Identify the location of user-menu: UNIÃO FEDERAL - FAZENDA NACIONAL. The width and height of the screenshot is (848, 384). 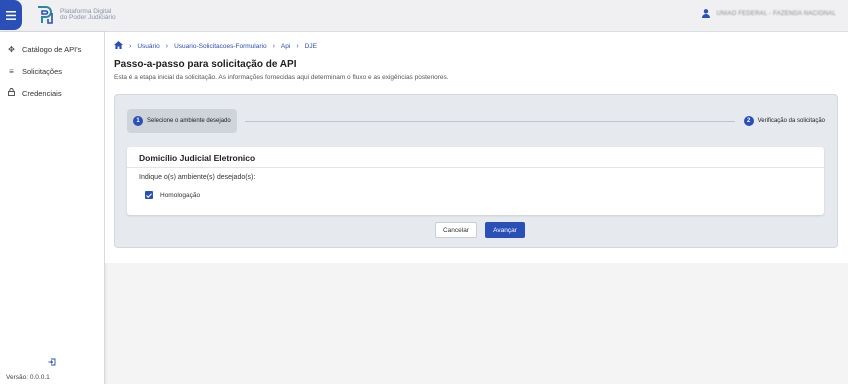
(769, 13).